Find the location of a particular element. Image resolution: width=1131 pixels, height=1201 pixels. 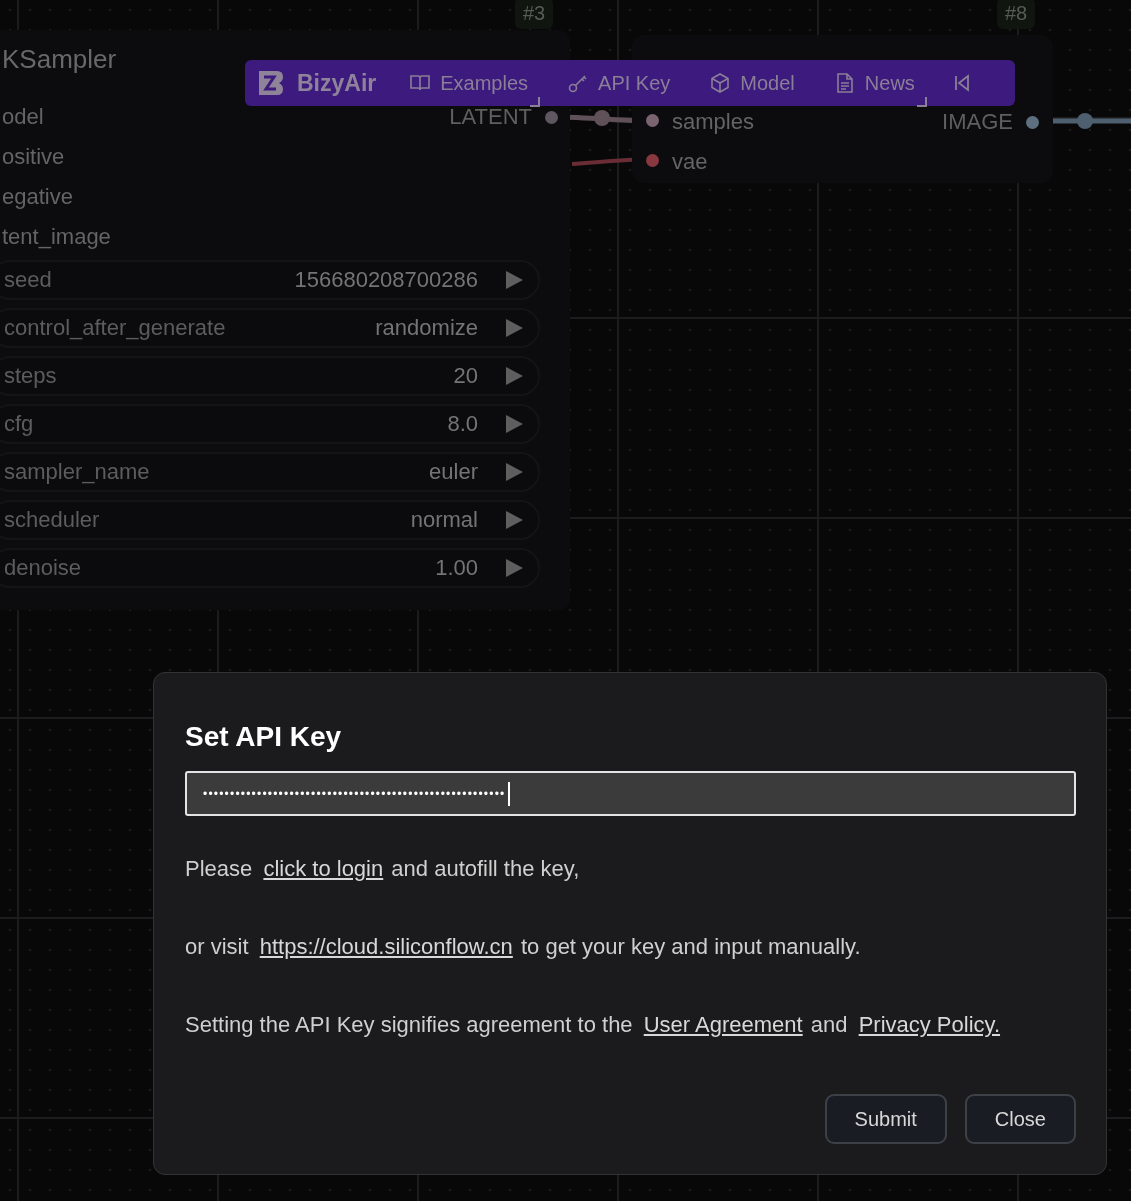

widget-field: control_after_generate randomize is located at coordinates (270, 328).